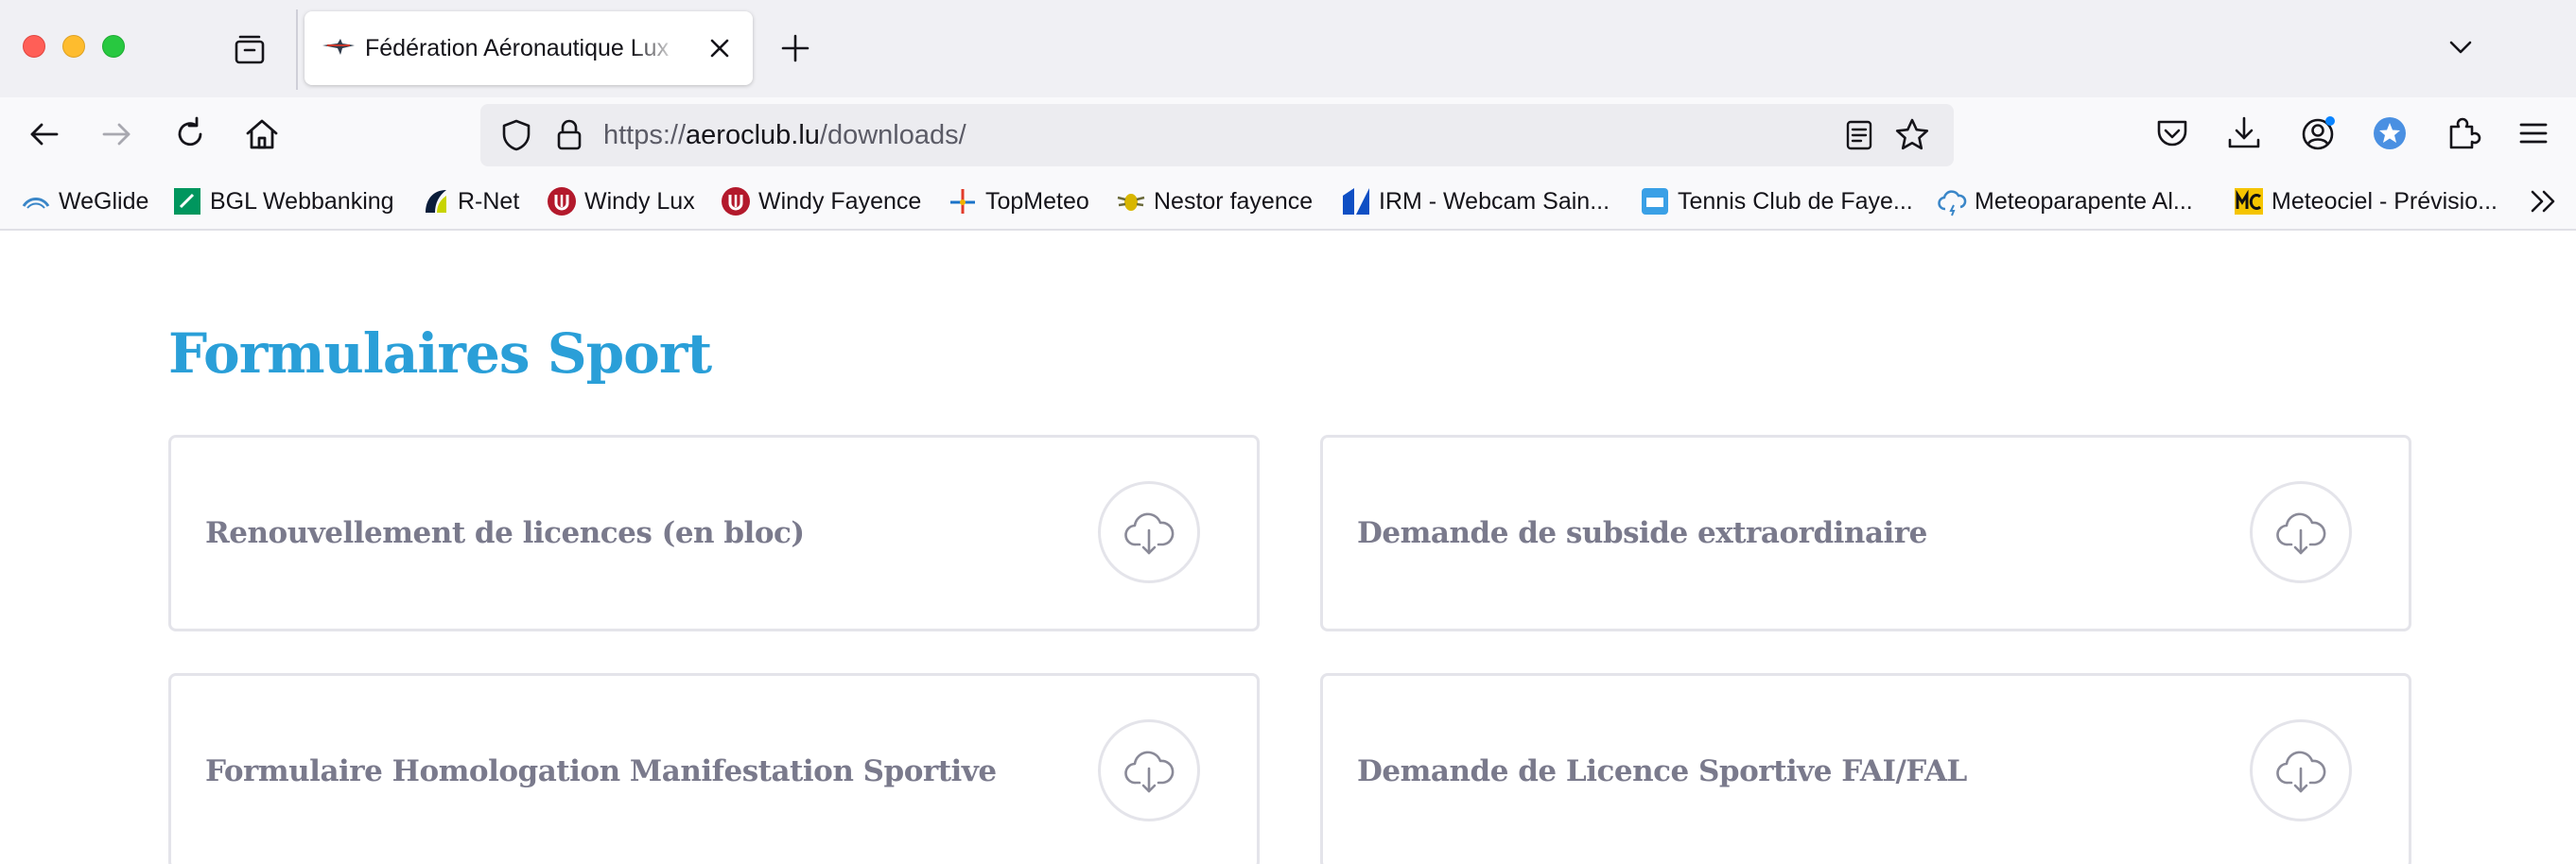  Describe the element at coordinates (720, 48) in the screenshot. I see `close-tab-icon` at that location.